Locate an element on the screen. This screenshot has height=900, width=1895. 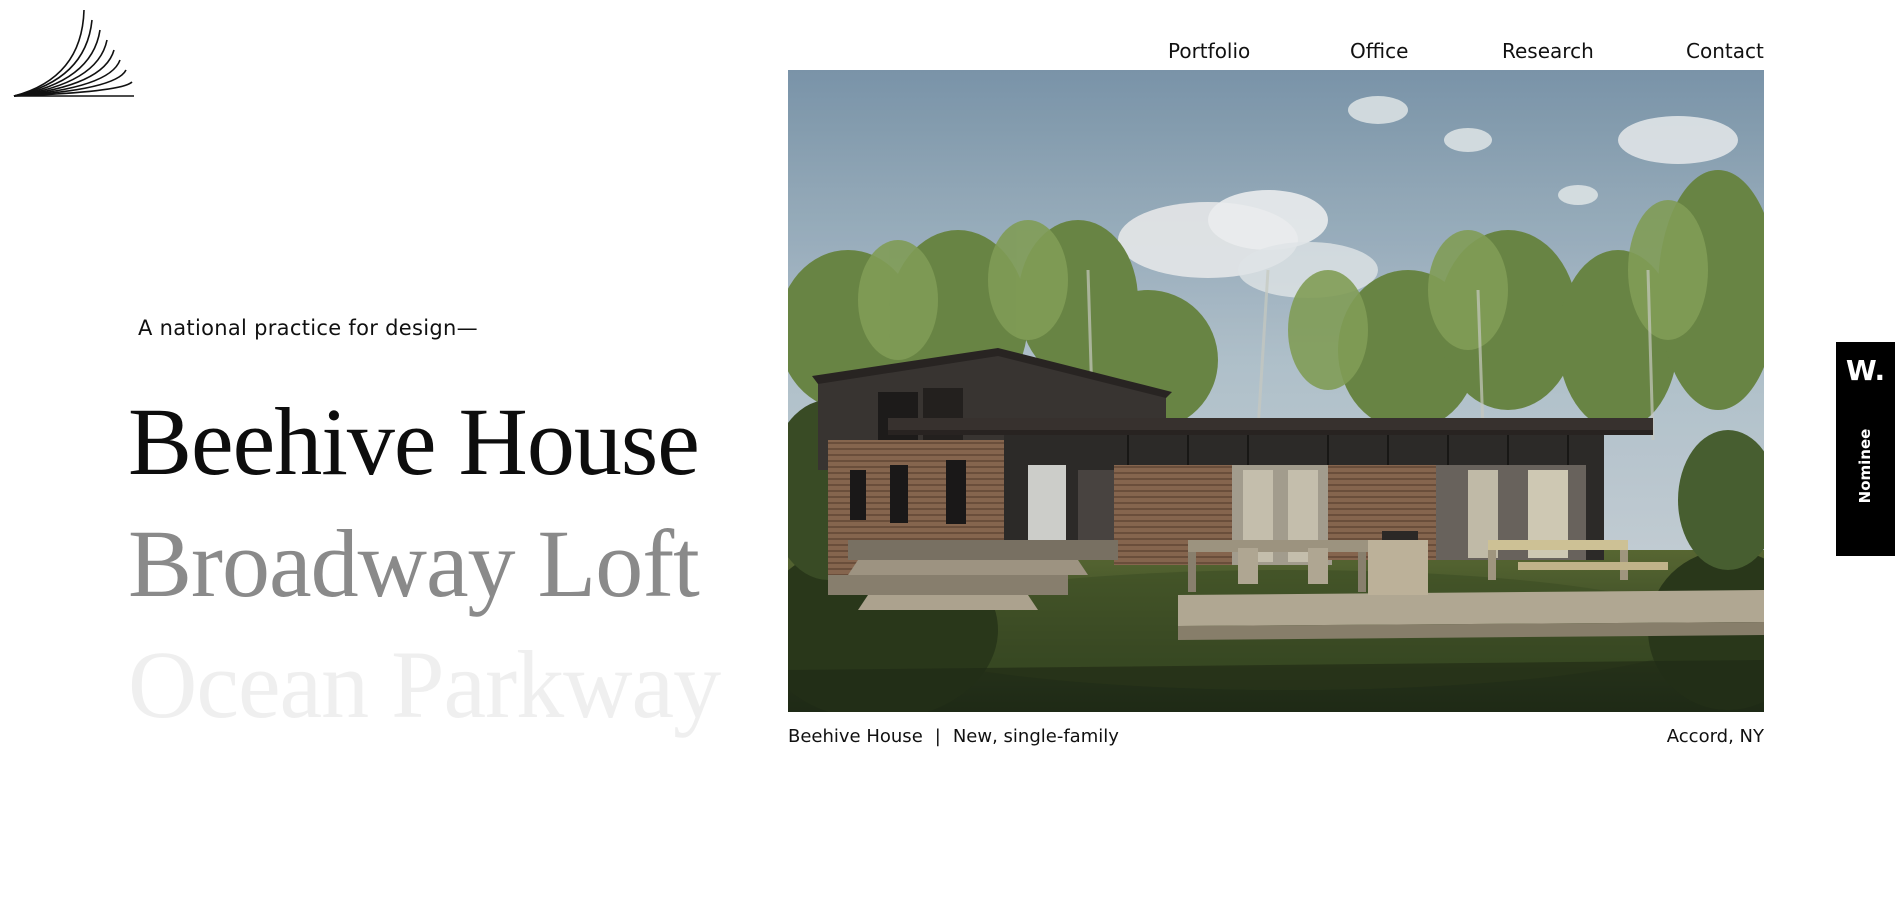
tagline: A national practice for design— is located at coordinates (308, 328).